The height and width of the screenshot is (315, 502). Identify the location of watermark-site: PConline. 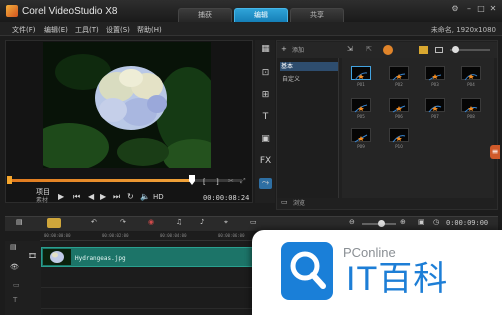
(369, 252).